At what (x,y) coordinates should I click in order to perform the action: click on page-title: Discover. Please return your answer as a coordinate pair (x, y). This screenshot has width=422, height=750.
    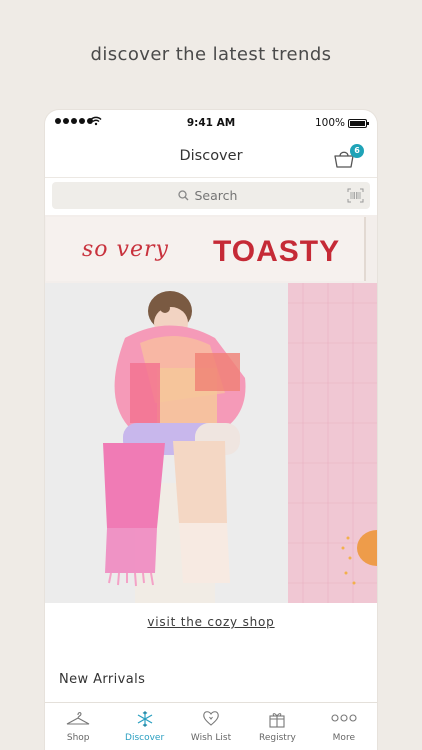
    Looking at the image, I should click on (211, 156).